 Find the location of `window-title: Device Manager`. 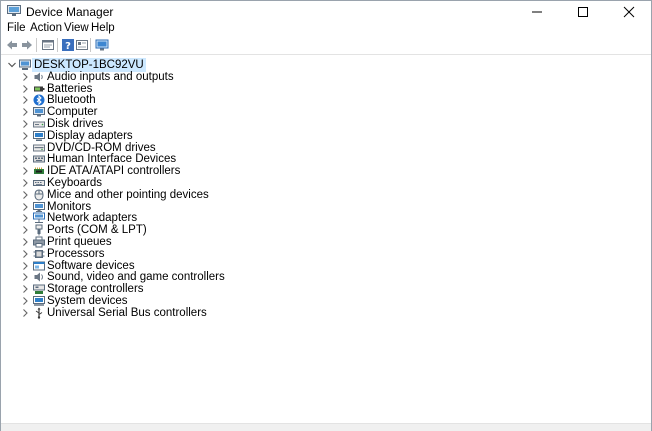

window-title: Device Manager is located at coordinates (70, 12).